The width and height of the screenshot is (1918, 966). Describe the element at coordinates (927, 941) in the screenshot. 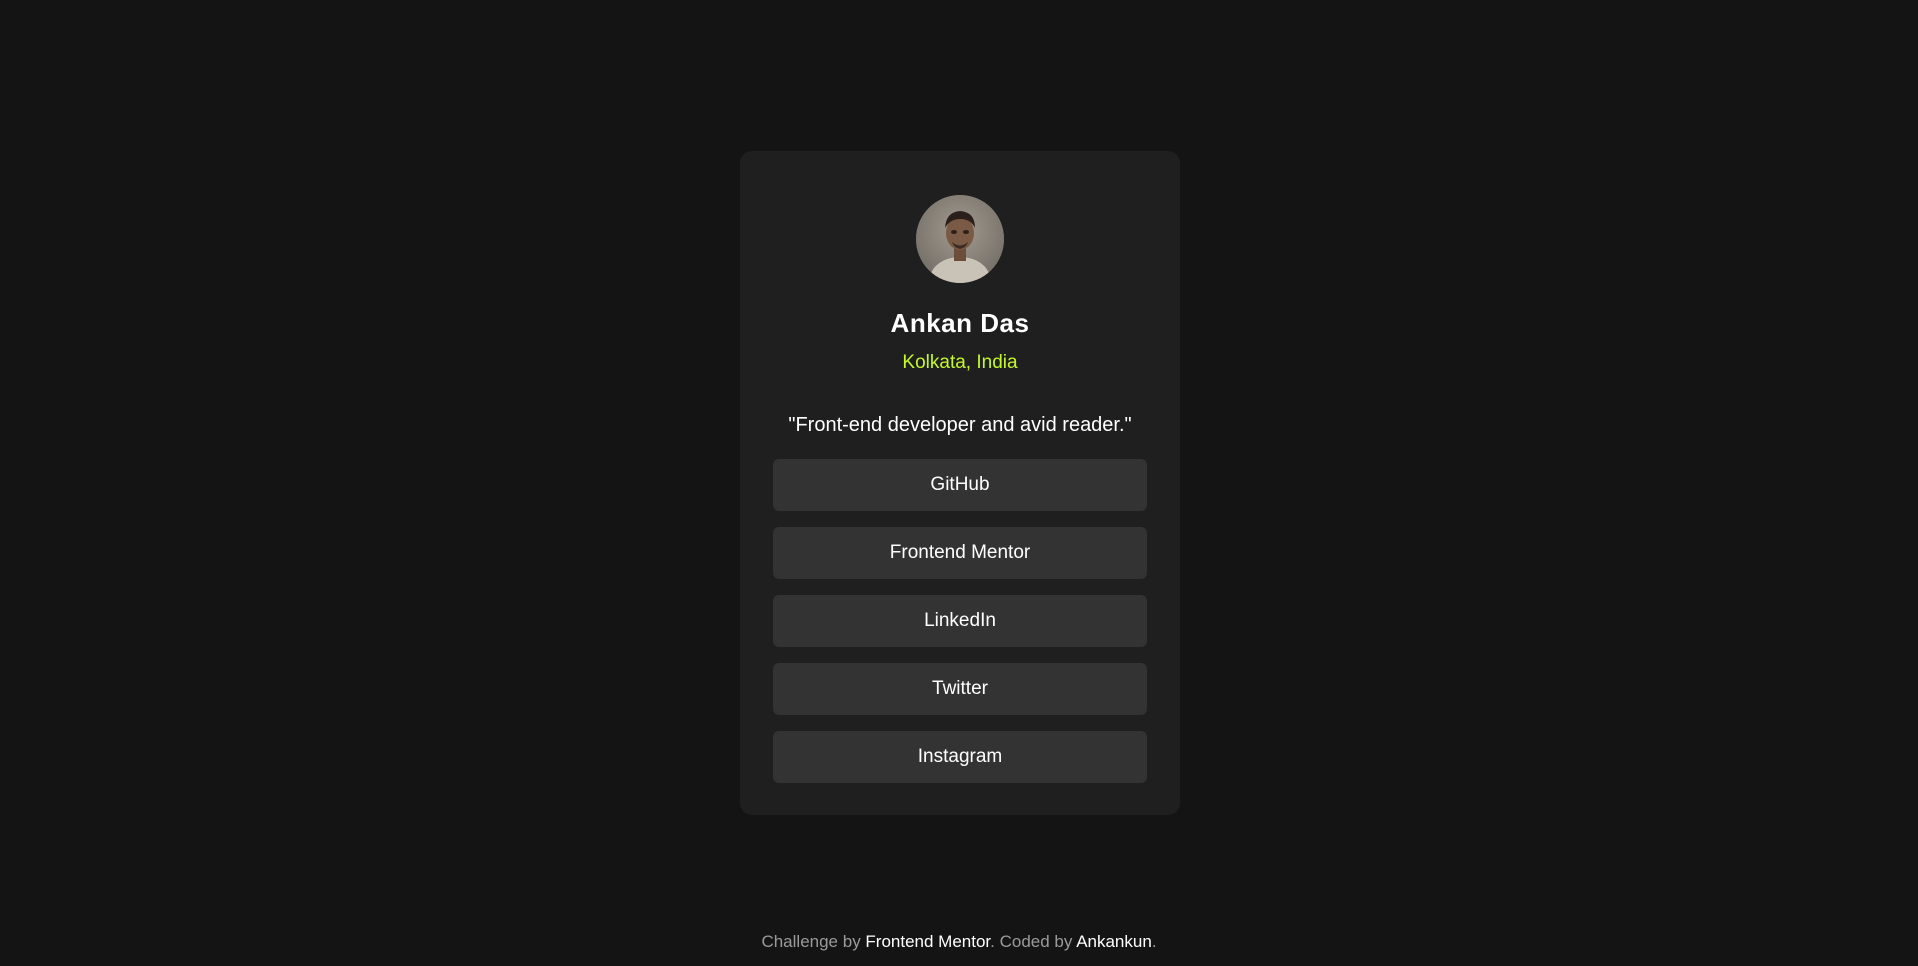

I see `frontend-mentor-footer-link: Frontend Mentor` at that location.